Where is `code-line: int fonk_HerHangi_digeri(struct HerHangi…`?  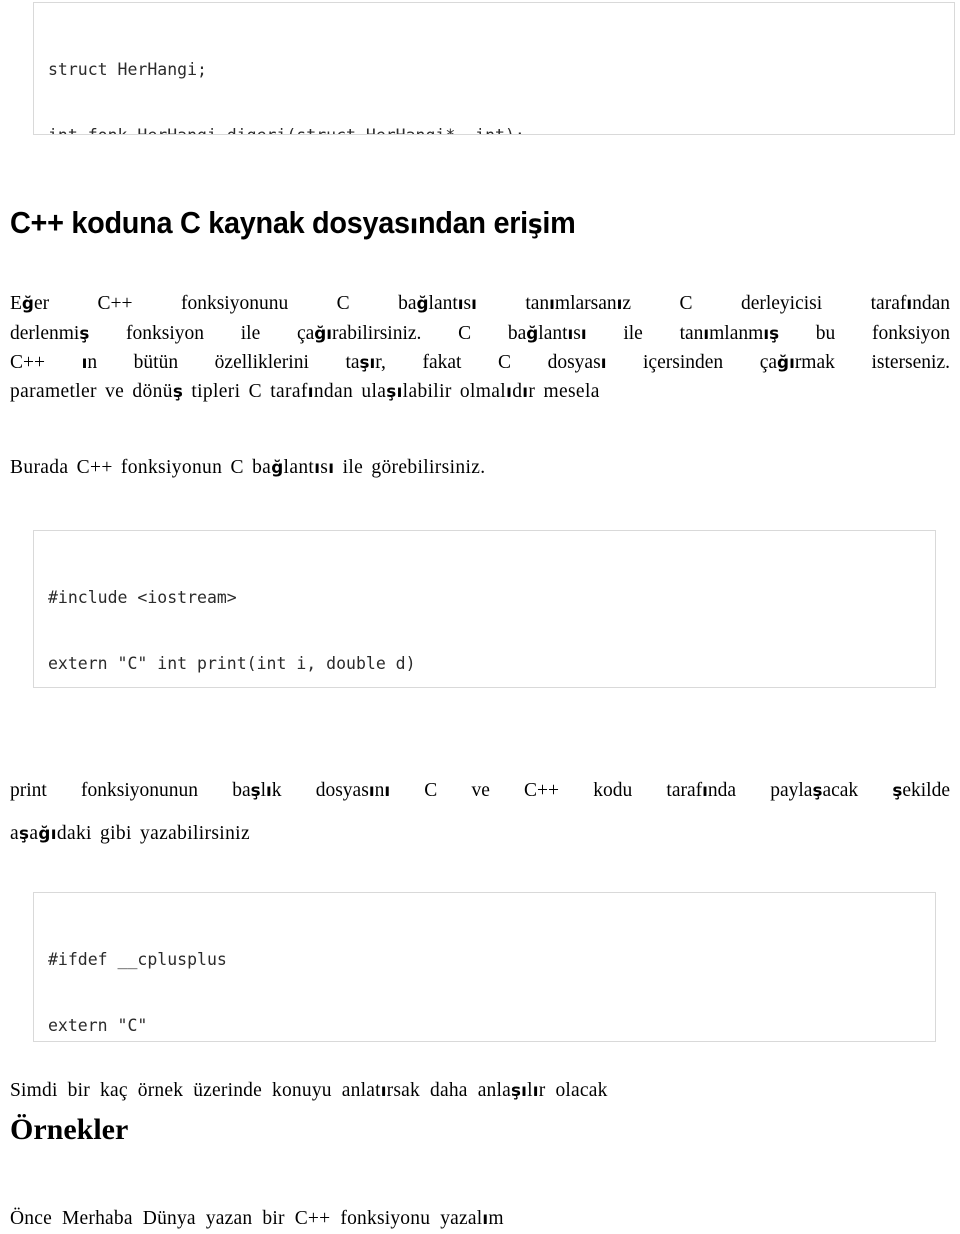 code-line: int fonk_HerHangi_digeri(struct HerHangi… is located at coordinates (501, 129).